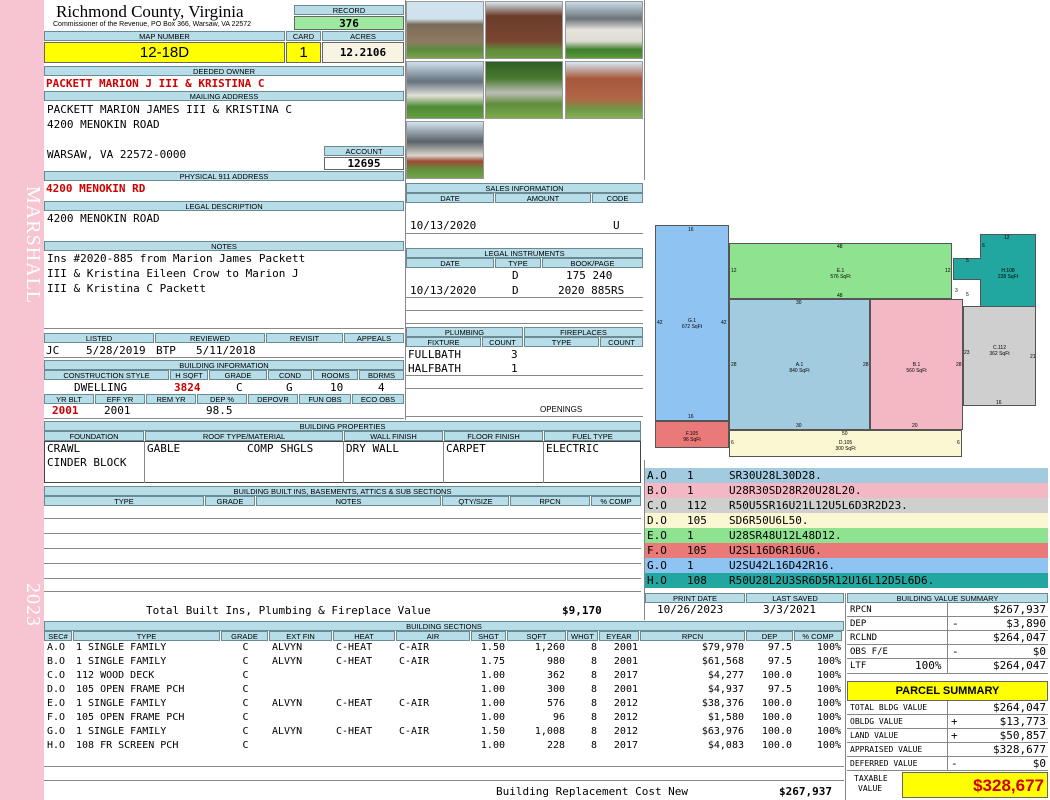 The image size is (1050, 800). I want to click on sections-header-11: DEP, so click(769, 636).